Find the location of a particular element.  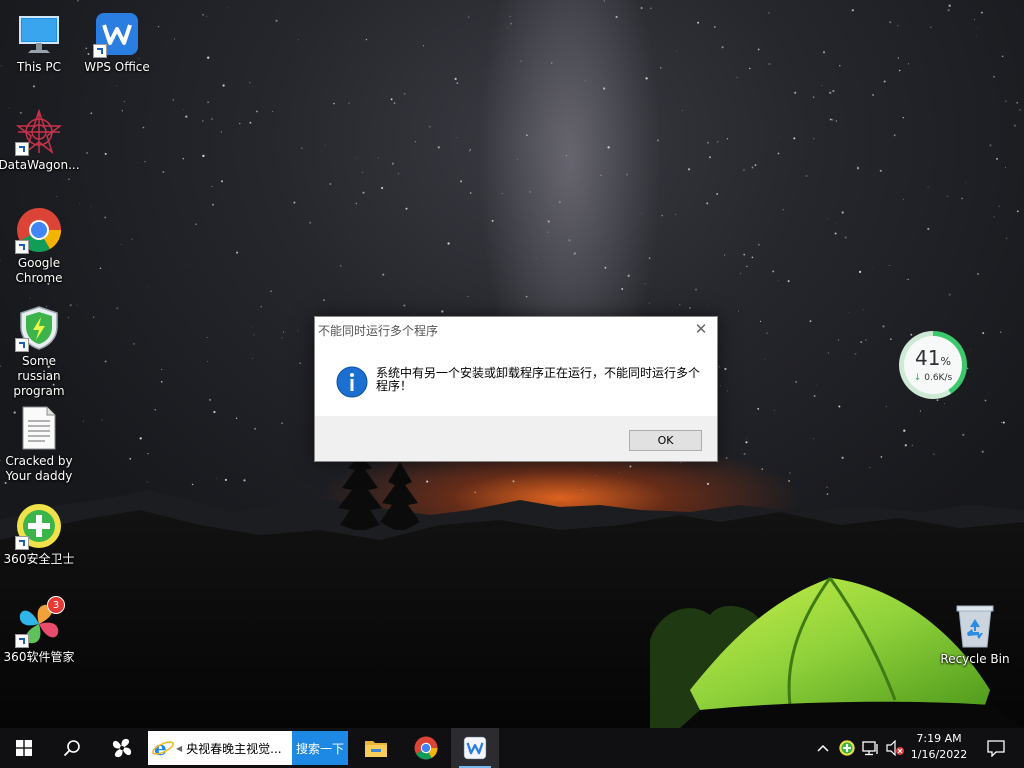

browser-search-submit-button: 搜索一下 is located at coordinates (320, 748).